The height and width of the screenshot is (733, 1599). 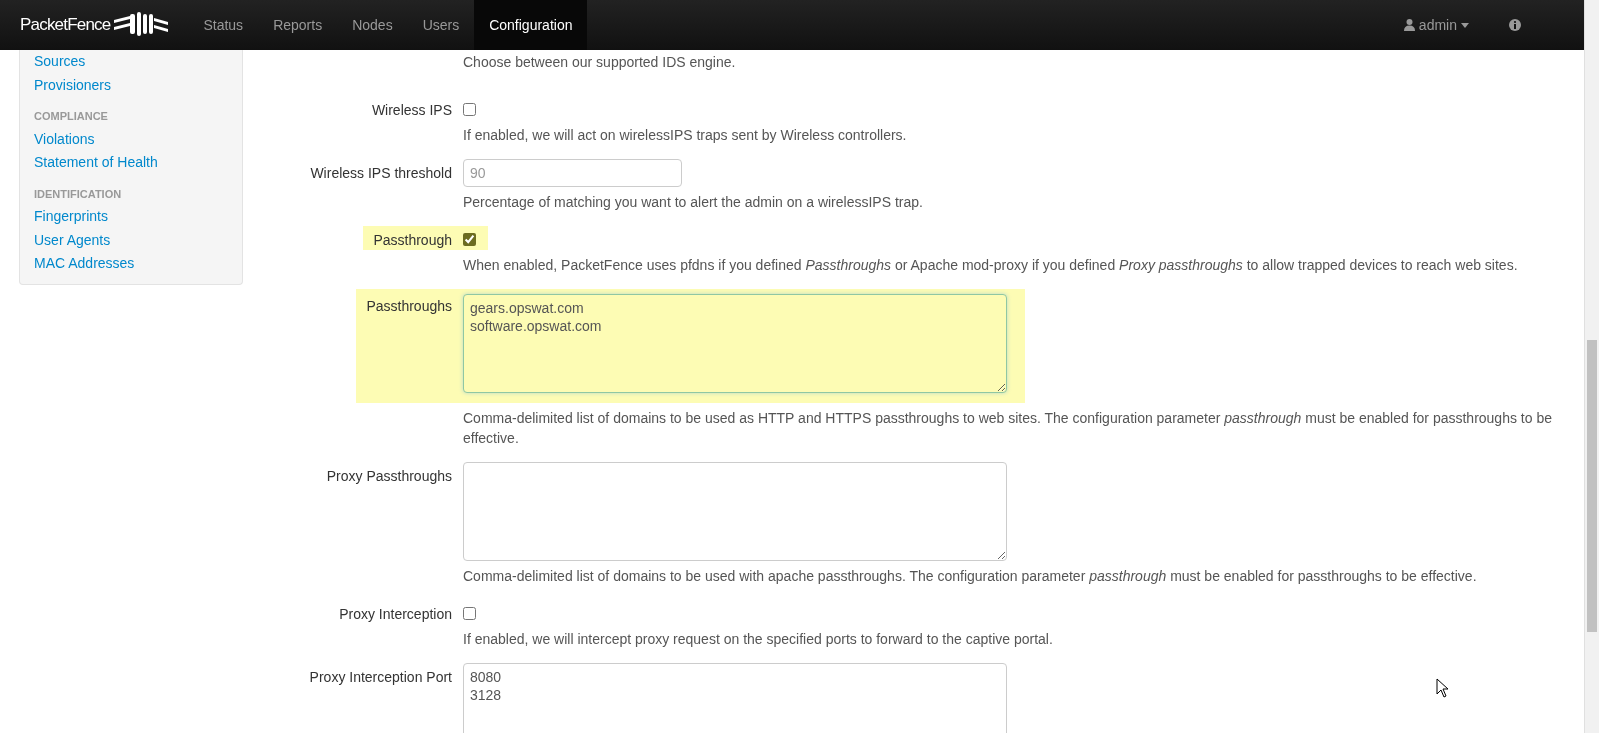 What do you see at coordinates (1465, 25) in the screenshot?
I see `caret-icon` at bounding box center [1465, 25].